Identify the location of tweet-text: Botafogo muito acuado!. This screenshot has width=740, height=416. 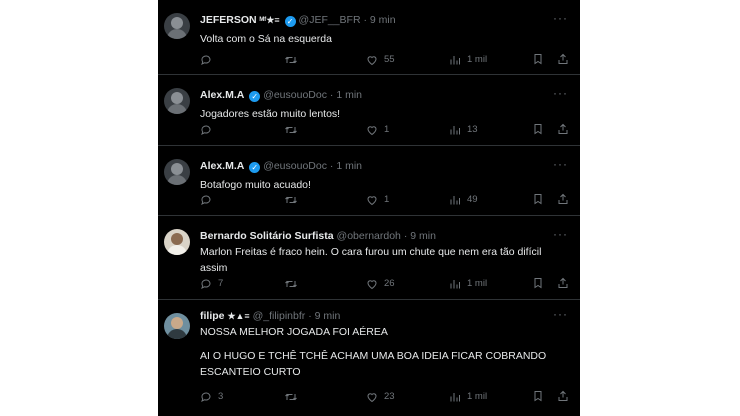
(380, 185).